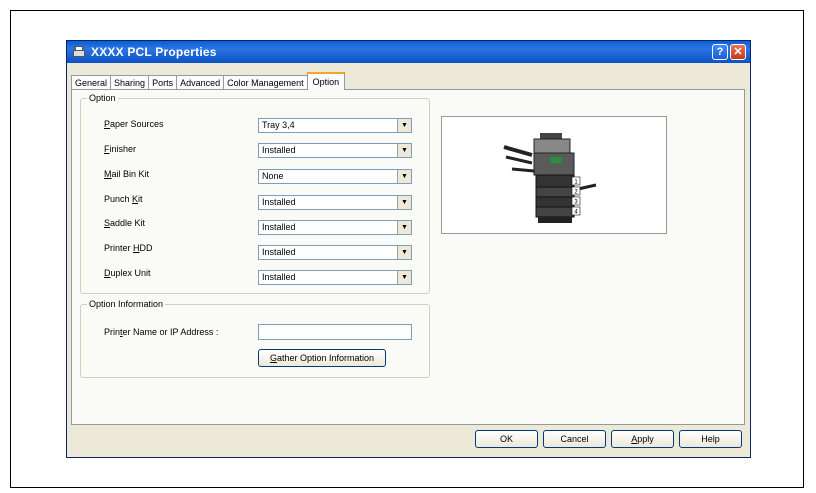 The width and height of the screenshot is (816, 493). Describe the element at coordinates (326, 81) in the screenshot. I see `tab-option: Option` at that location.